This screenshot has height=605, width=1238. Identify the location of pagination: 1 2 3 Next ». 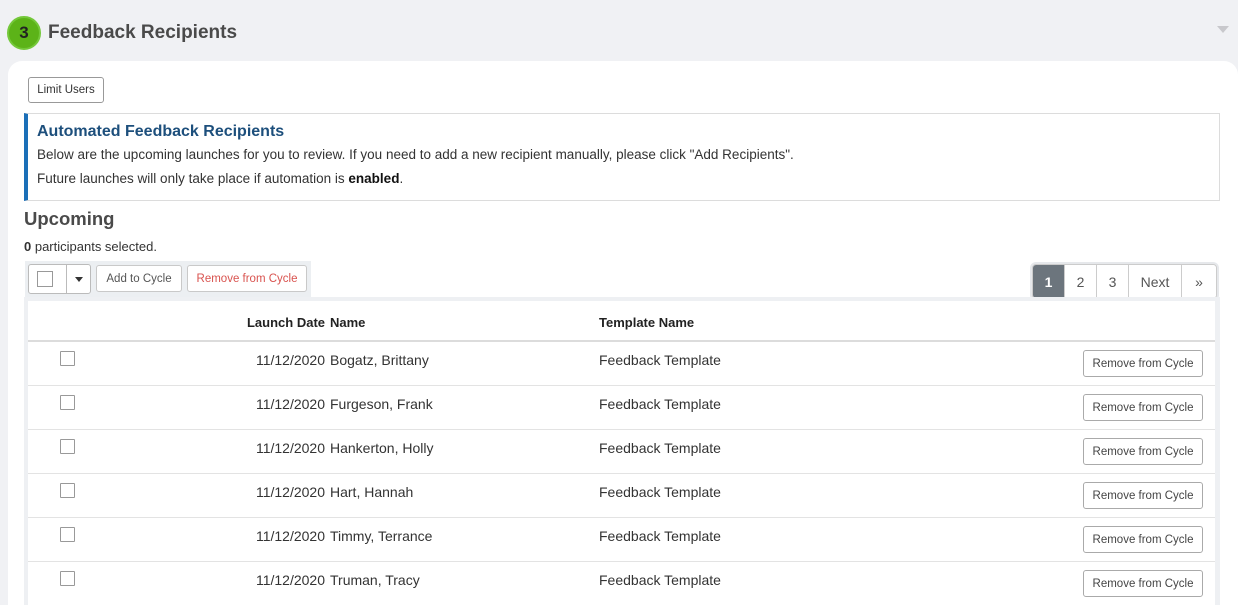
(1124, 281).